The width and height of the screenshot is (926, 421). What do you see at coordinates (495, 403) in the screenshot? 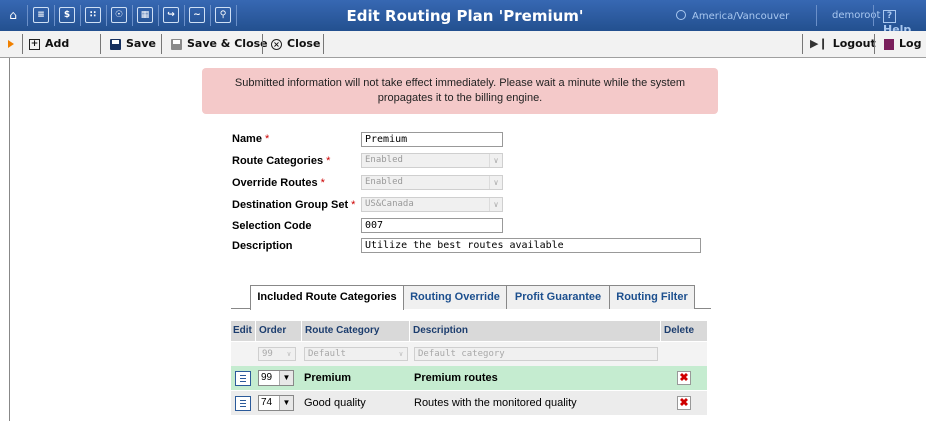
I see `description-cell: Routes with the monitored quality` at bounding box center [495, 403].